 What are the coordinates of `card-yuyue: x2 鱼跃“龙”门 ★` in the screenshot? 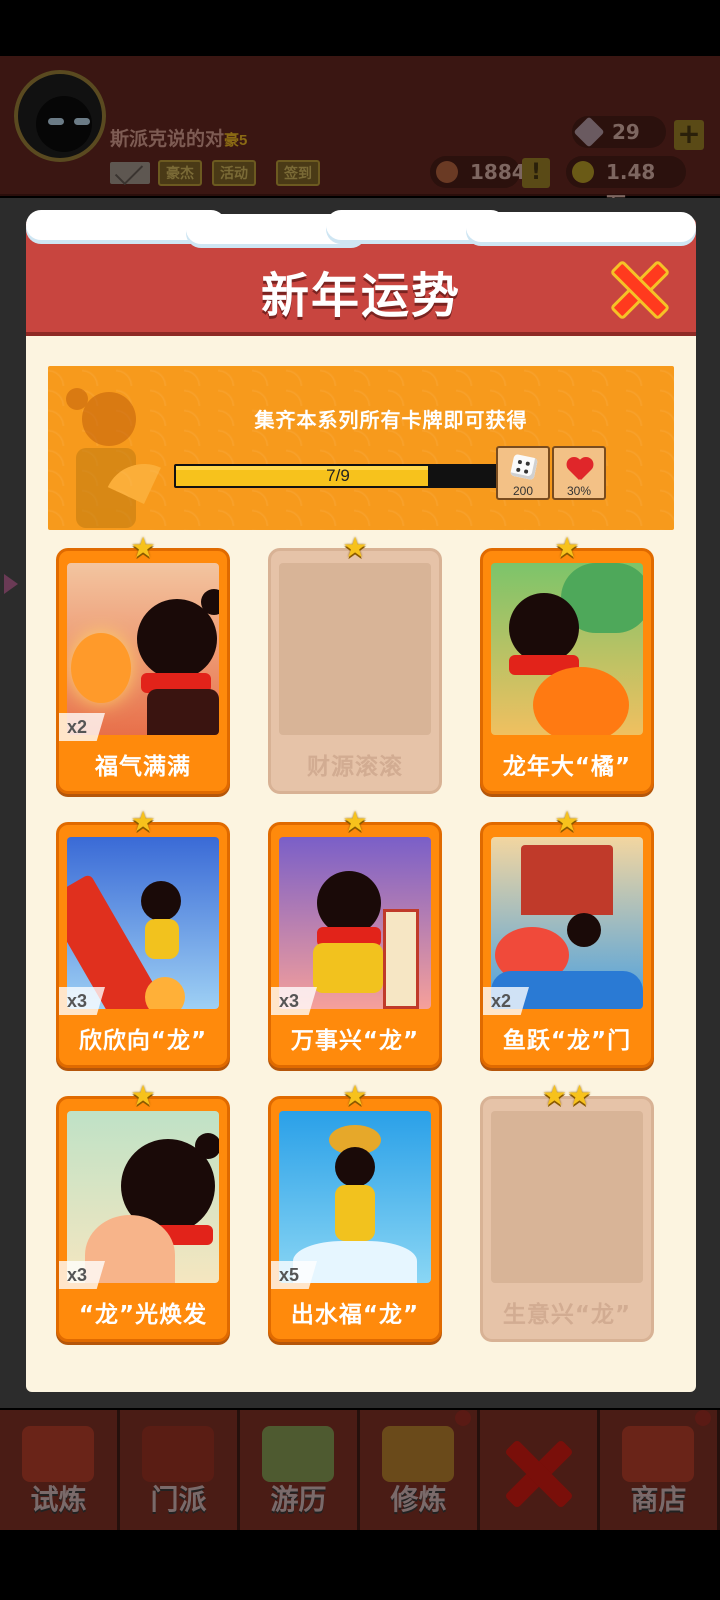 It's located at (567, 939).